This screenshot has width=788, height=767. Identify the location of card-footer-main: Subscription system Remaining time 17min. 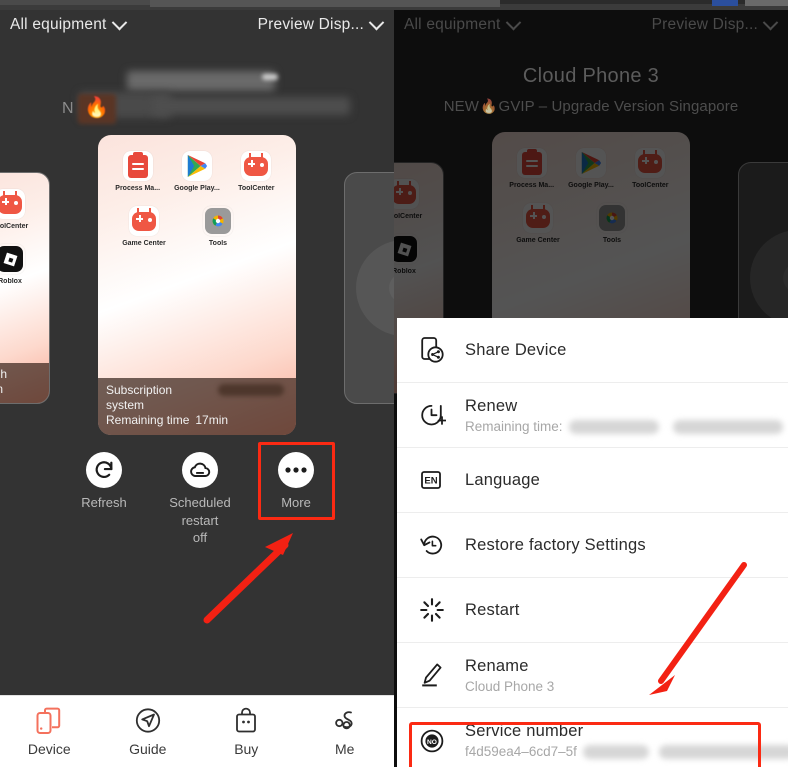
(197, 406).